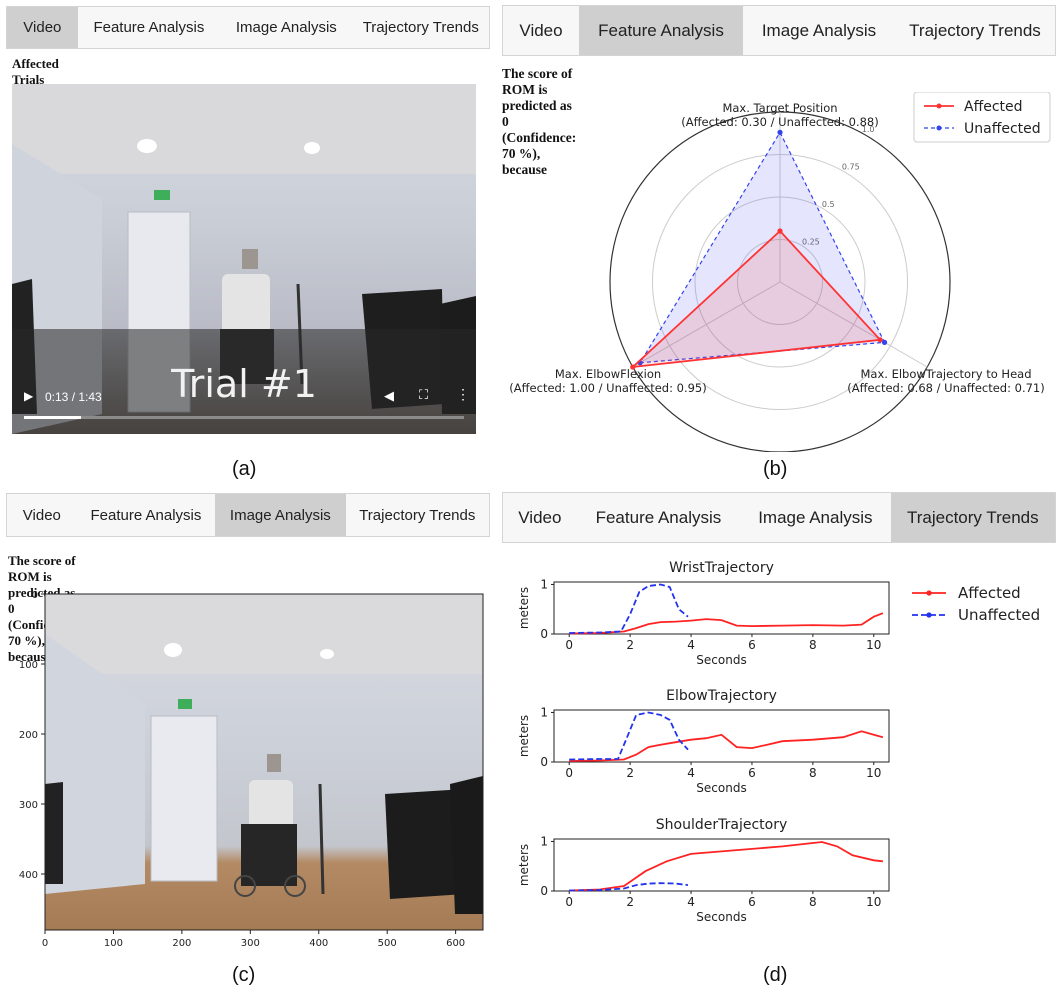  What do you see at coordinates (775, 975) in the screenshot?
I see `caption-d: (d)` at bounding box center [775, 975].